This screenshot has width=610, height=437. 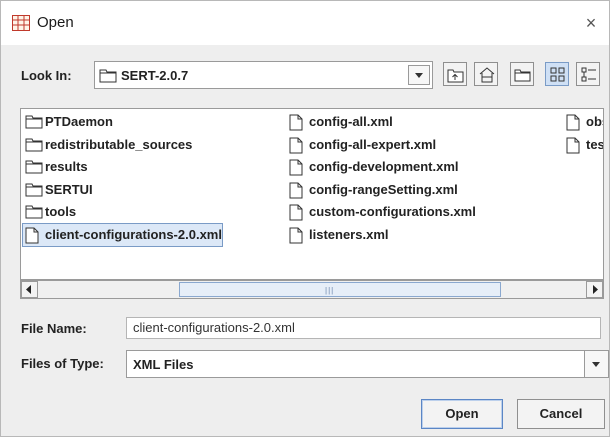 I want to click on file-list-item: client-configurations-2.0.xml, so click(x=122, y=234).